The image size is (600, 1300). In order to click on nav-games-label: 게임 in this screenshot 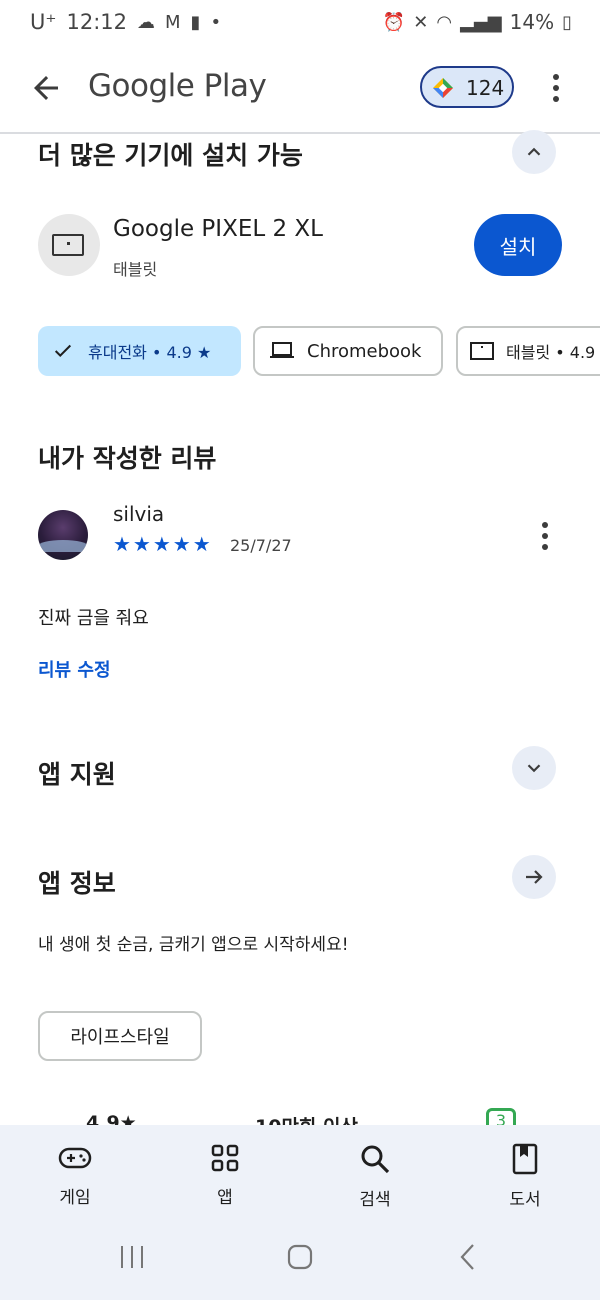, I will do `click(75, 1198)`.